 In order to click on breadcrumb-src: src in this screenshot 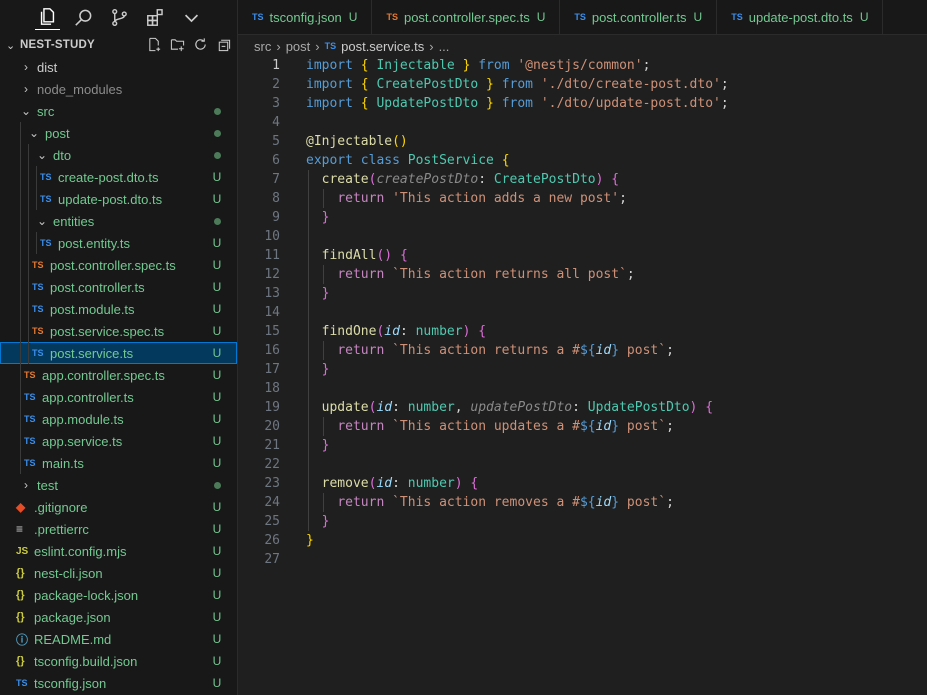, I will do `click(262, 46)`.